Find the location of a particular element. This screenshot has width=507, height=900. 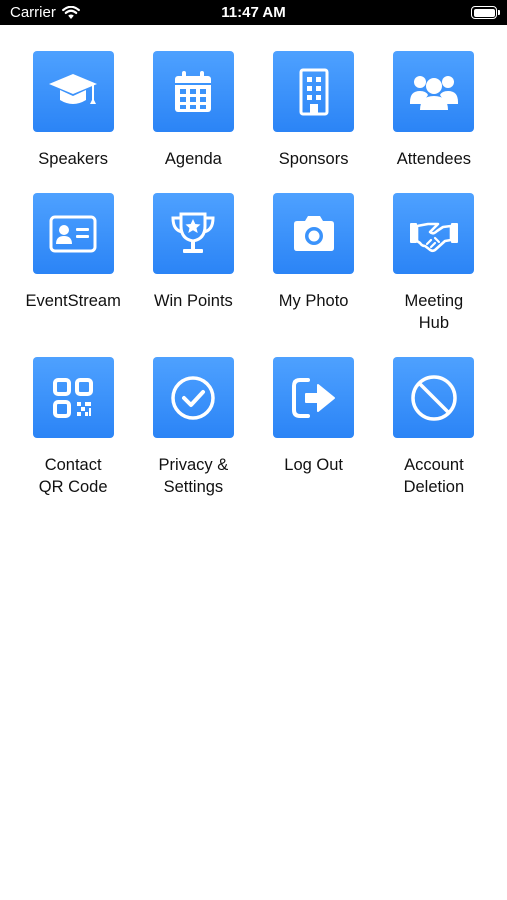

camera-icon is located at coordinates (313, 233).